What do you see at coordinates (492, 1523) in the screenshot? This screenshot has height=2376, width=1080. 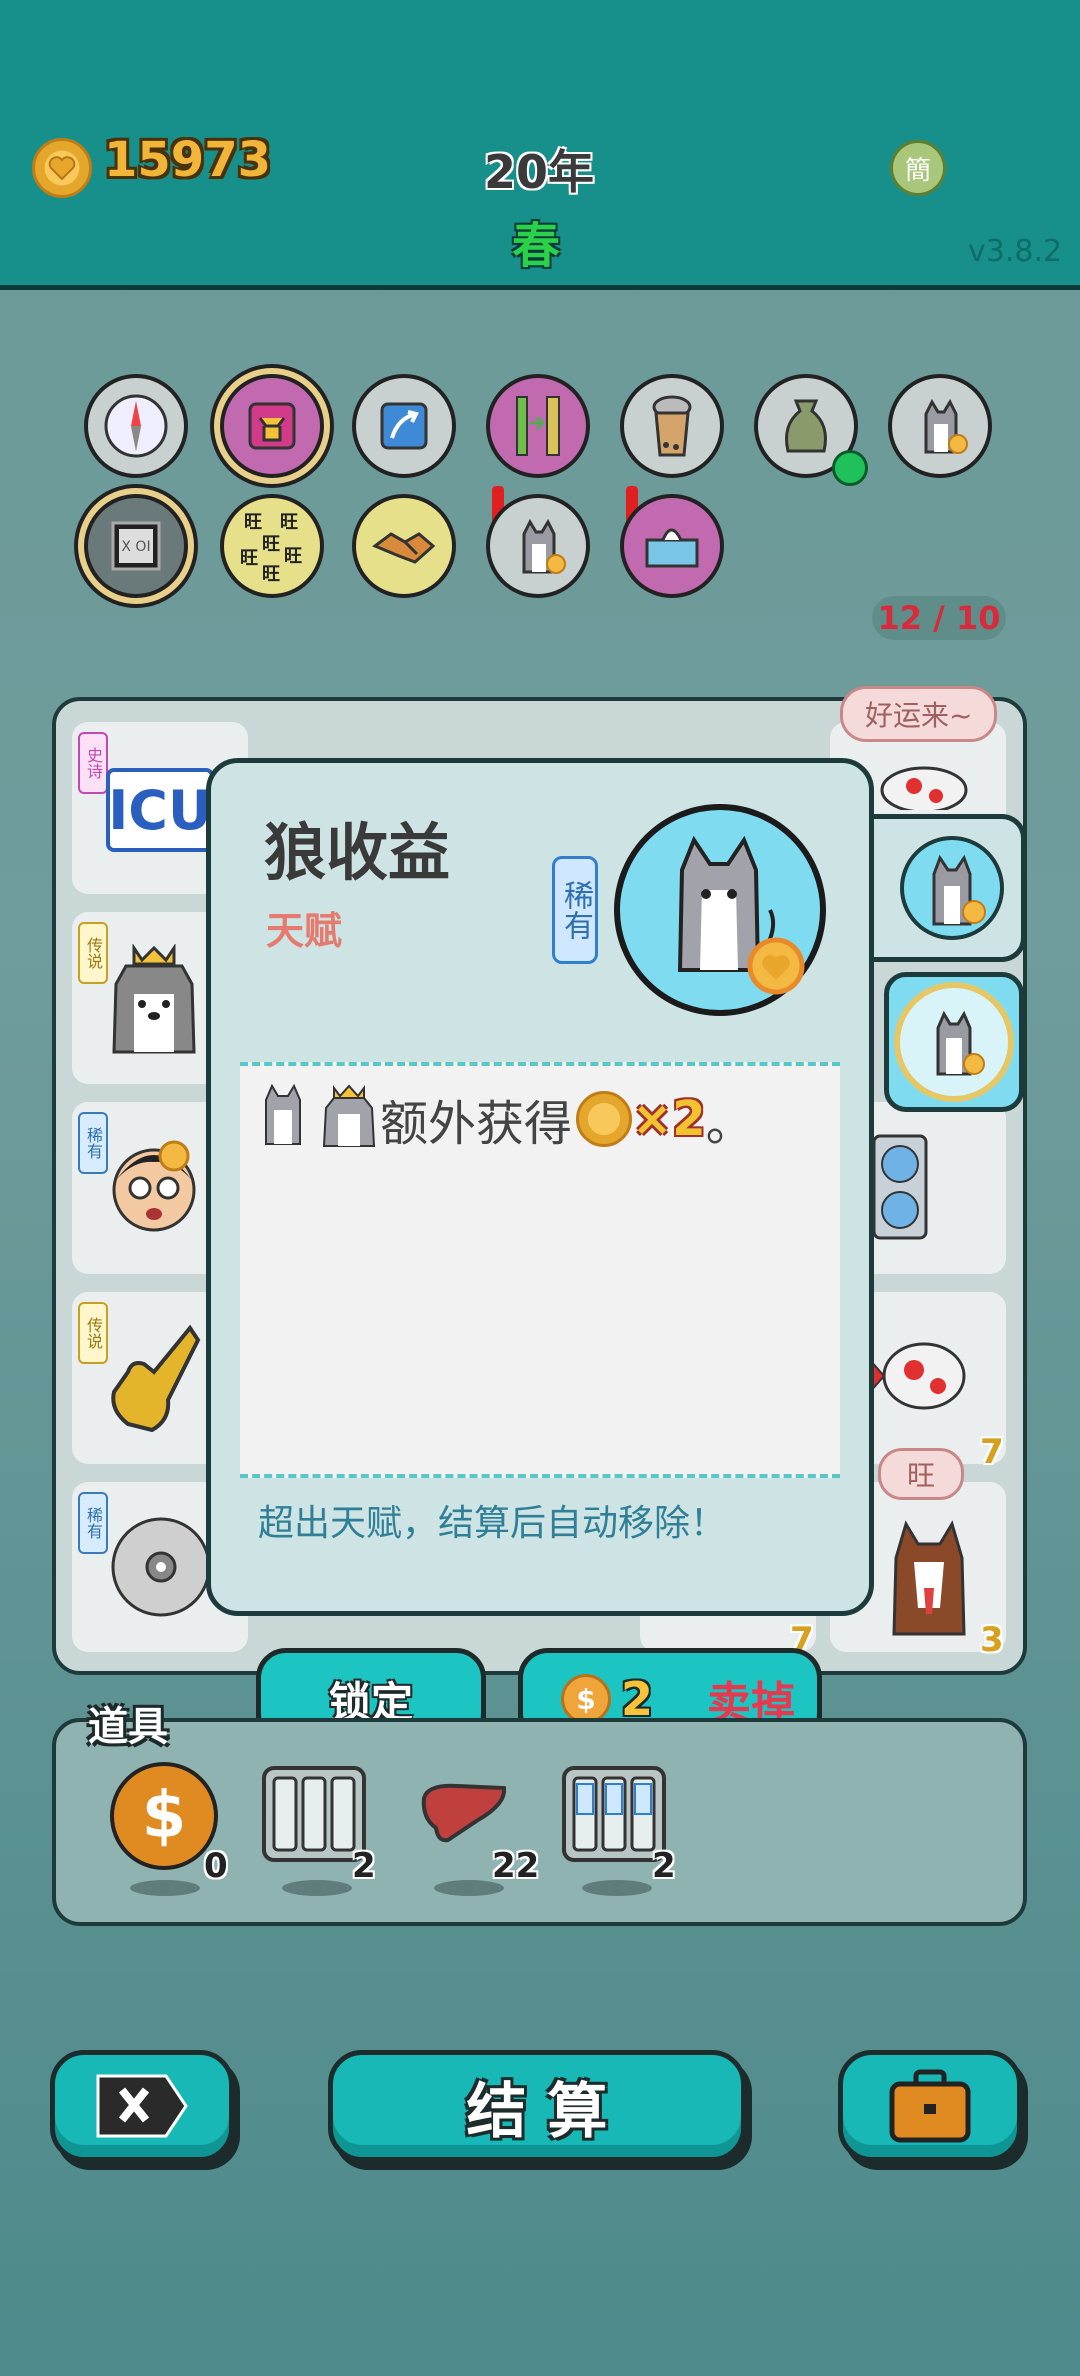 I see `popup-footer-note: 超出天赋，结算后自动移除！` at bounding box center [492, 1523].